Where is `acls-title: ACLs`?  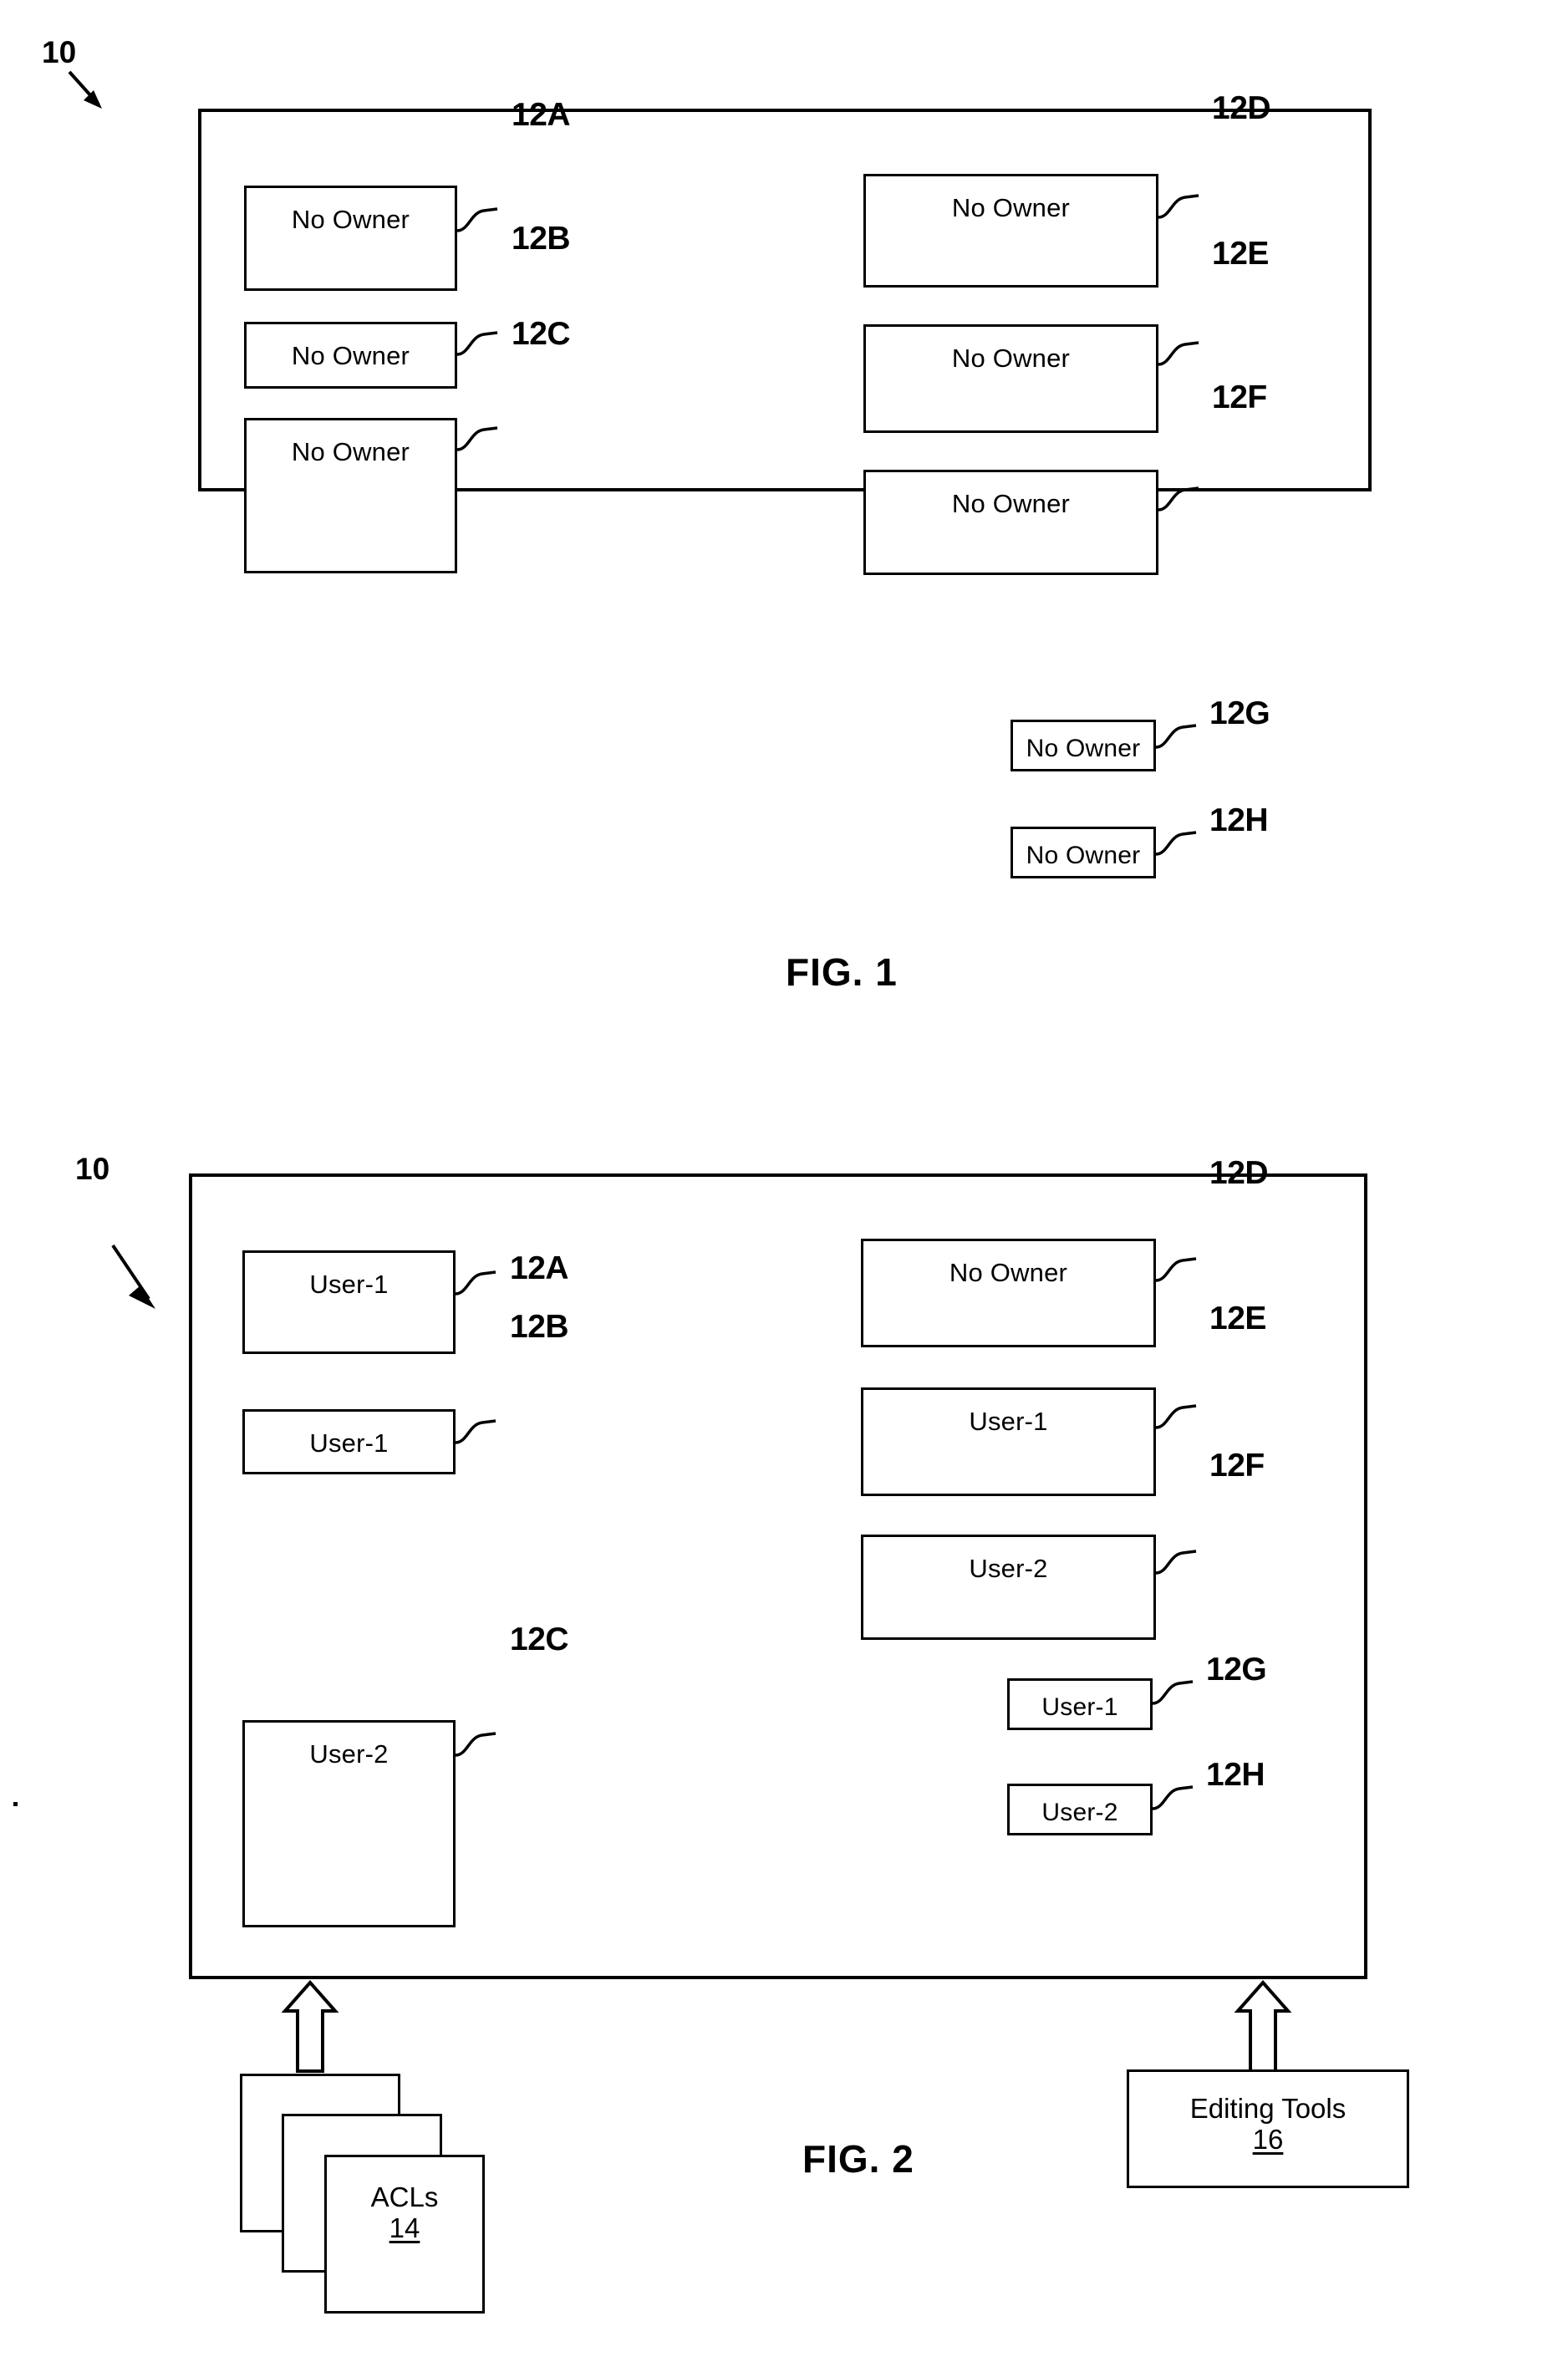
acls-title: ACLs is located at coordinates (404, 2196).